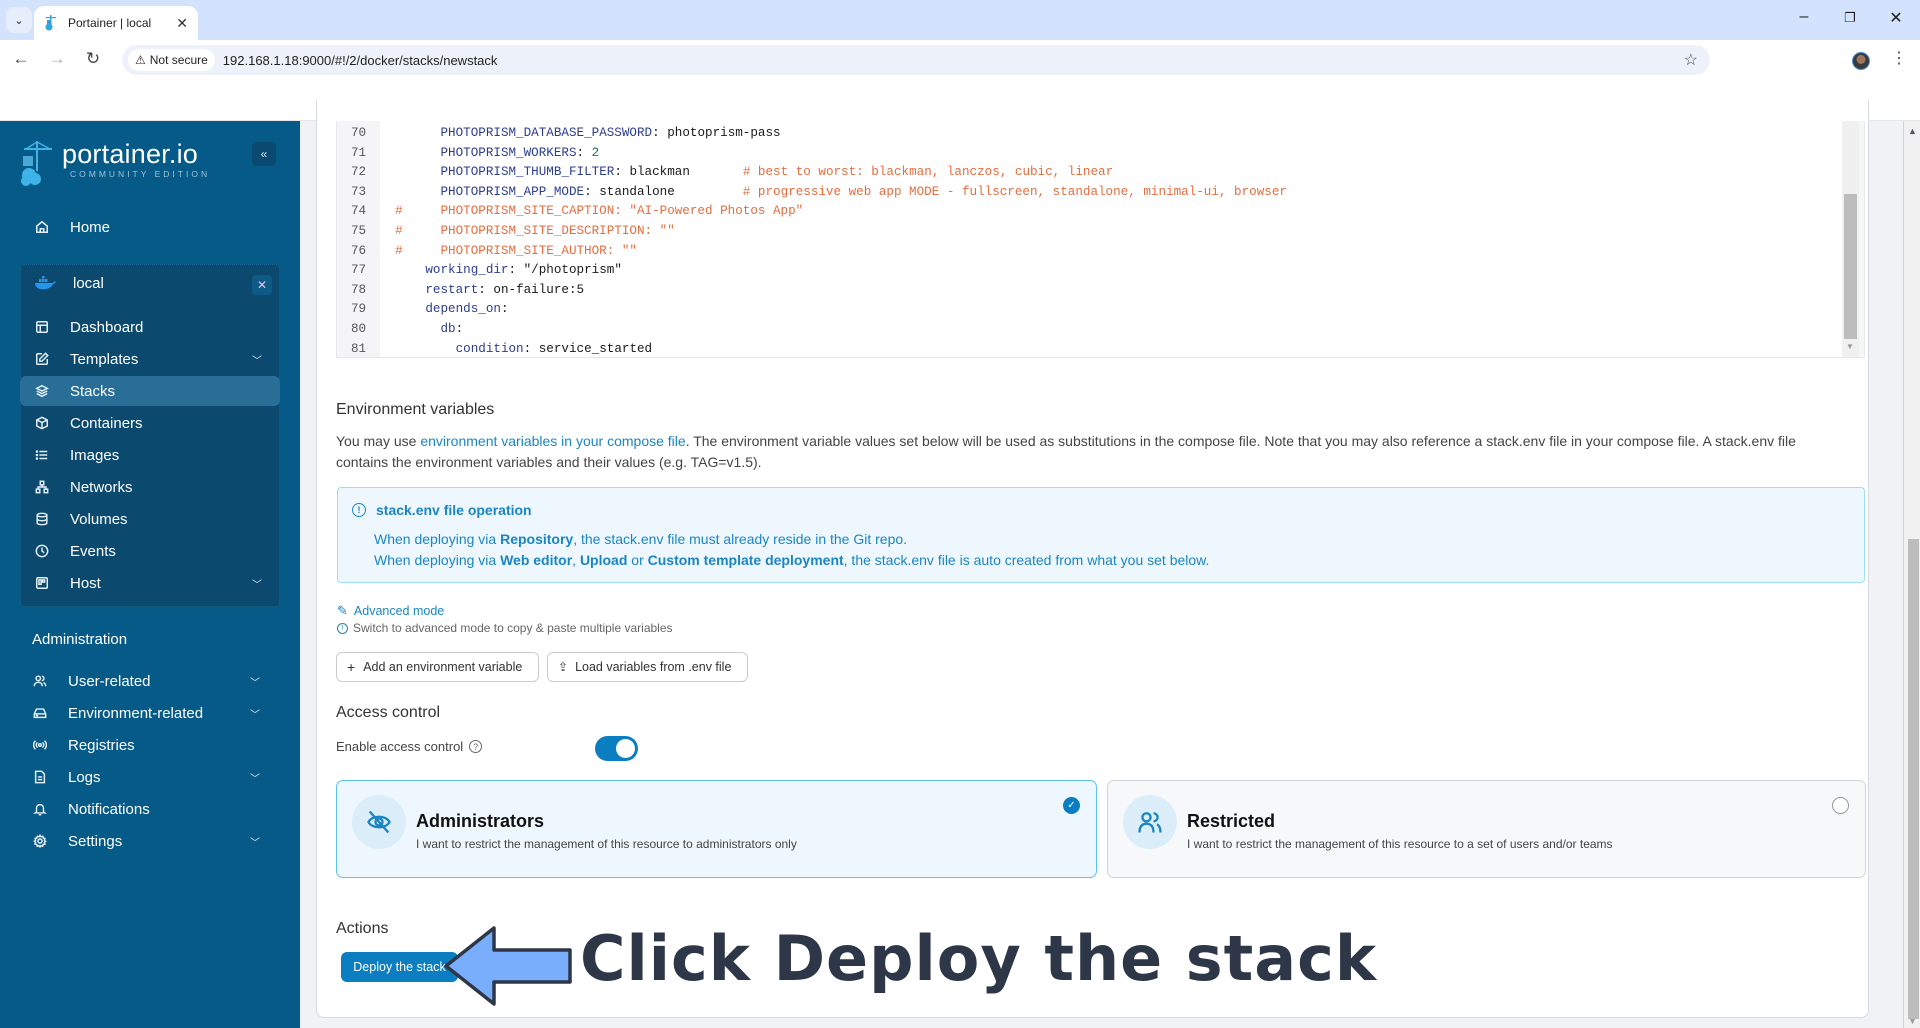 The image size is (1920, 1028). Describe the element at coordinates (148, 713) in the screenshot. I see `sidebar-item-environment-related: Environment-related ﹀` at that location.